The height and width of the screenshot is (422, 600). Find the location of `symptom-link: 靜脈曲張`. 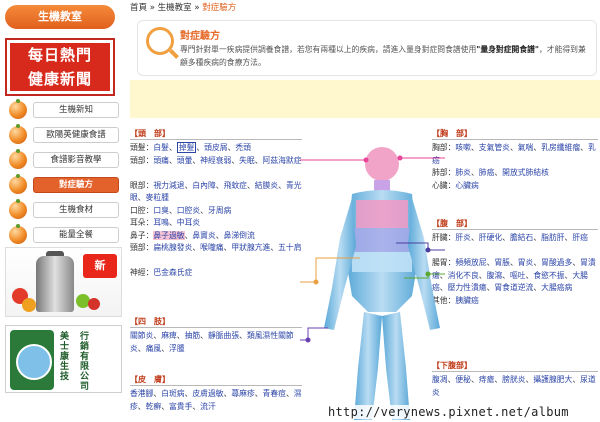

symptom-link: 靜脈曲張 is located at coordinates (223, 335).